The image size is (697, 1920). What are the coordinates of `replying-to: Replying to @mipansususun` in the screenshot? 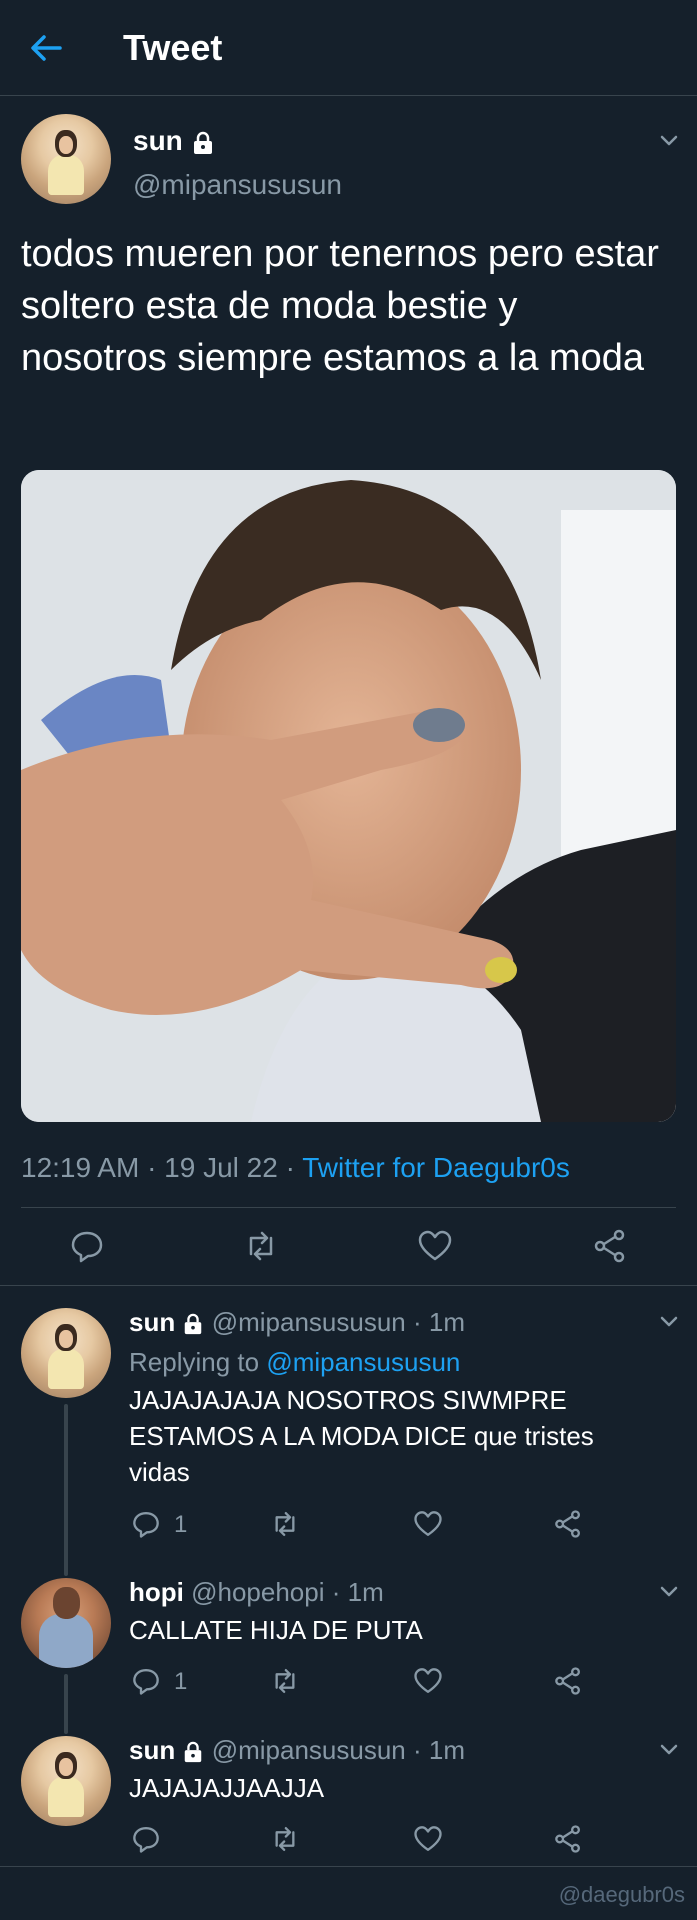 It's located at (294, 1362).